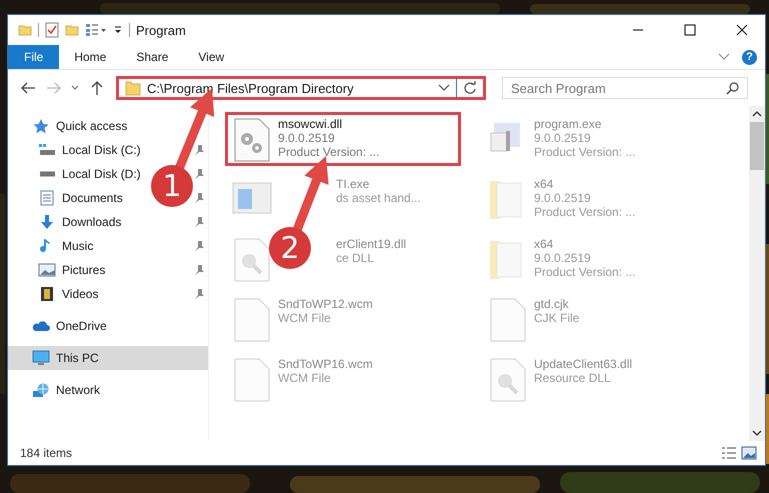 This screenshot has height=493, width=769. I want to click on details-view-icon, so click(729, 453).